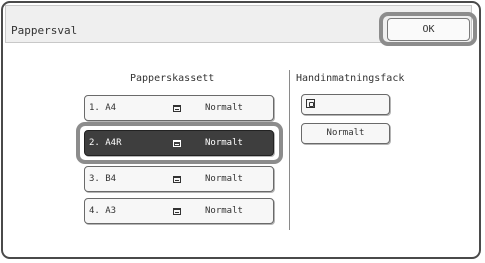 Image resolution: width=485 pixels, height=263 pixels. I want to click on page-title: Pappersval, so click(44, 30).